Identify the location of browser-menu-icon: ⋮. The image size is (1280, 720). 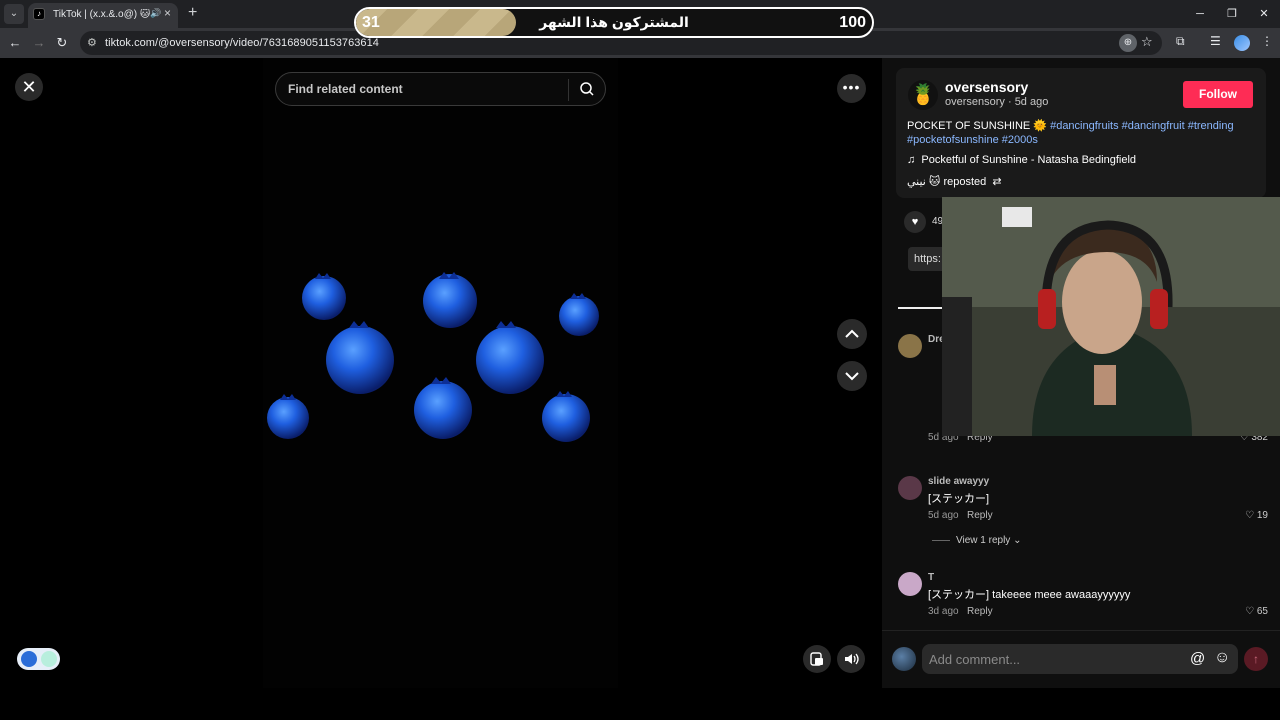
(1267, 41).